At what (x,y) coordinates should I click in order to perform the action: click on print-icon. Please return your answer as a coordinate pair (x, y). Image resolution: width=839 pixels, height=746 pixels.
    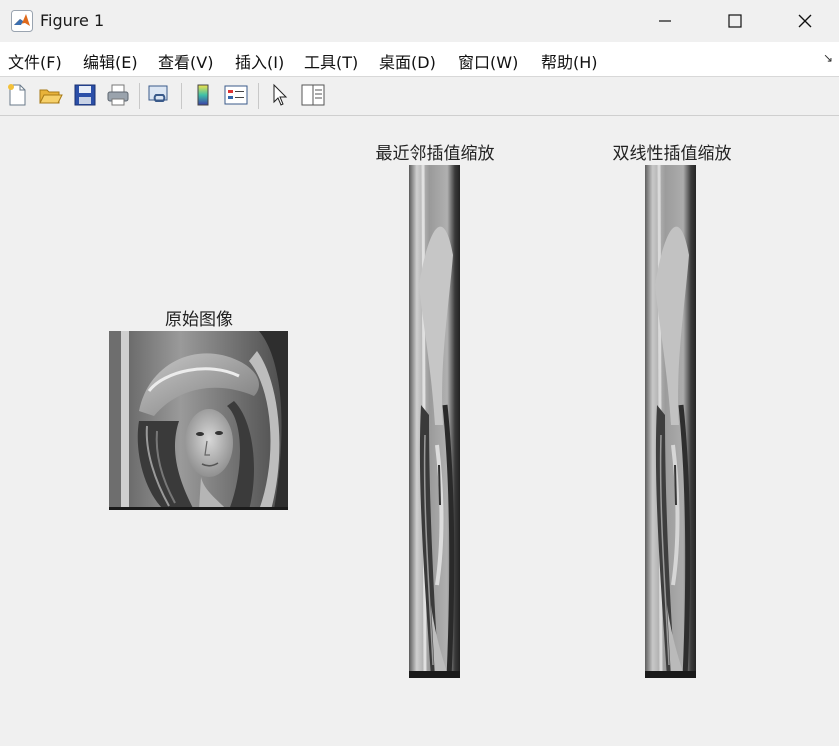
    Looking at the image, I should click on (118, 95).